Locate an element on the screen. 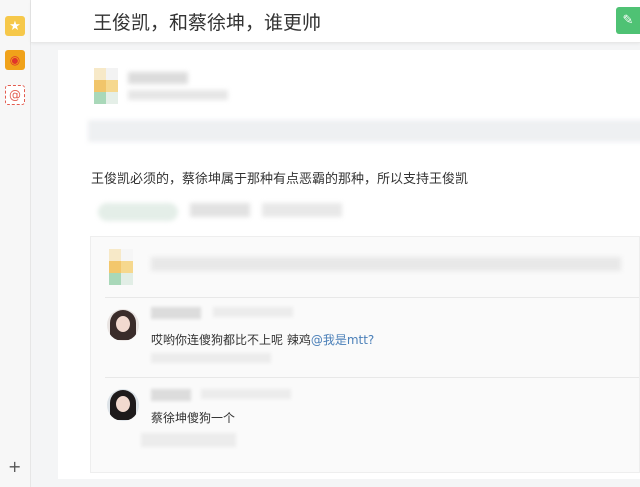  comment-input is located at coordinates (386, 264).